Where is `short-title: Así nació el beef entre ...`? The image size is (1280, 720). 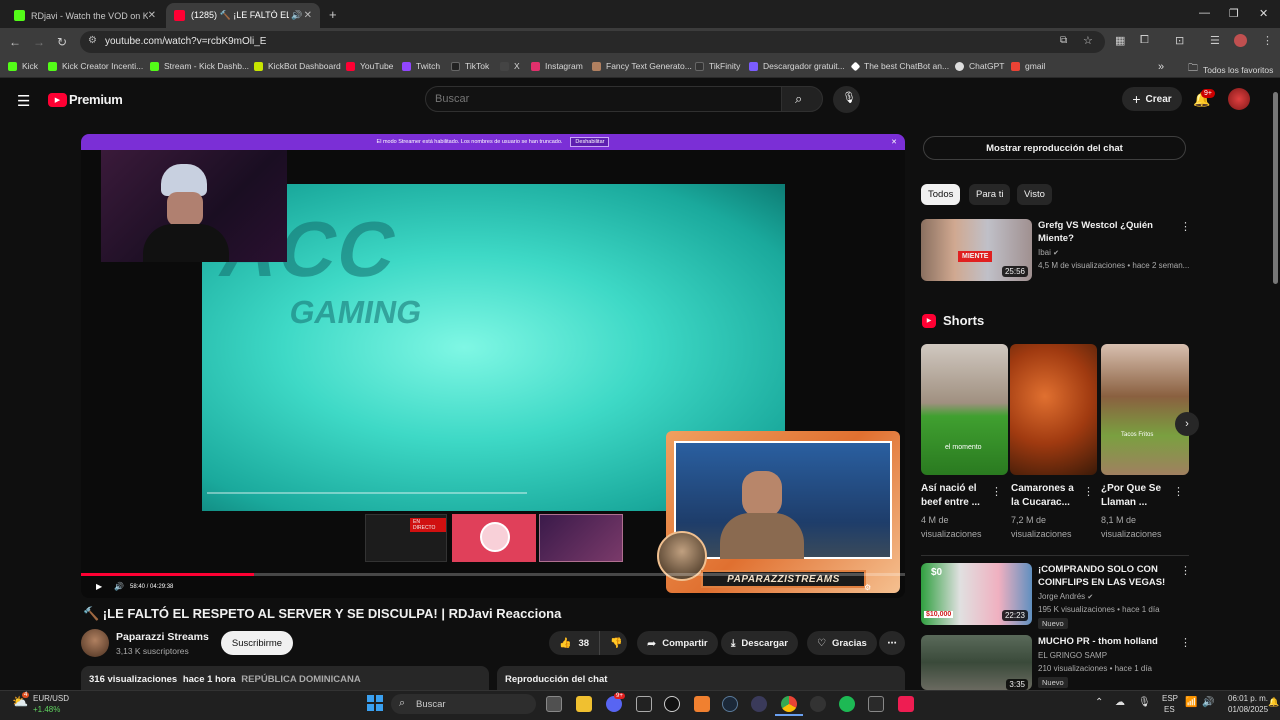 short-title: Así nació el beef entre ... is located at coordinates (957, 496).